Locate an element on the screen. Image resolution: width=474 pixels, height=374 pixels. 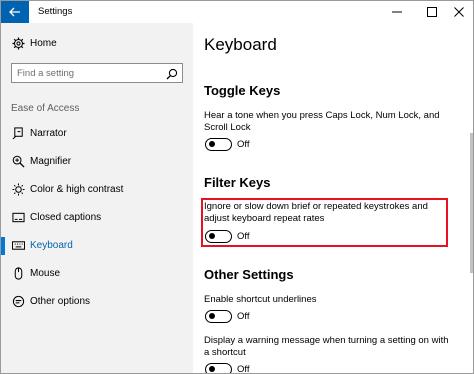
sidebar-item-label: Home is located at coordinates (43, 43).